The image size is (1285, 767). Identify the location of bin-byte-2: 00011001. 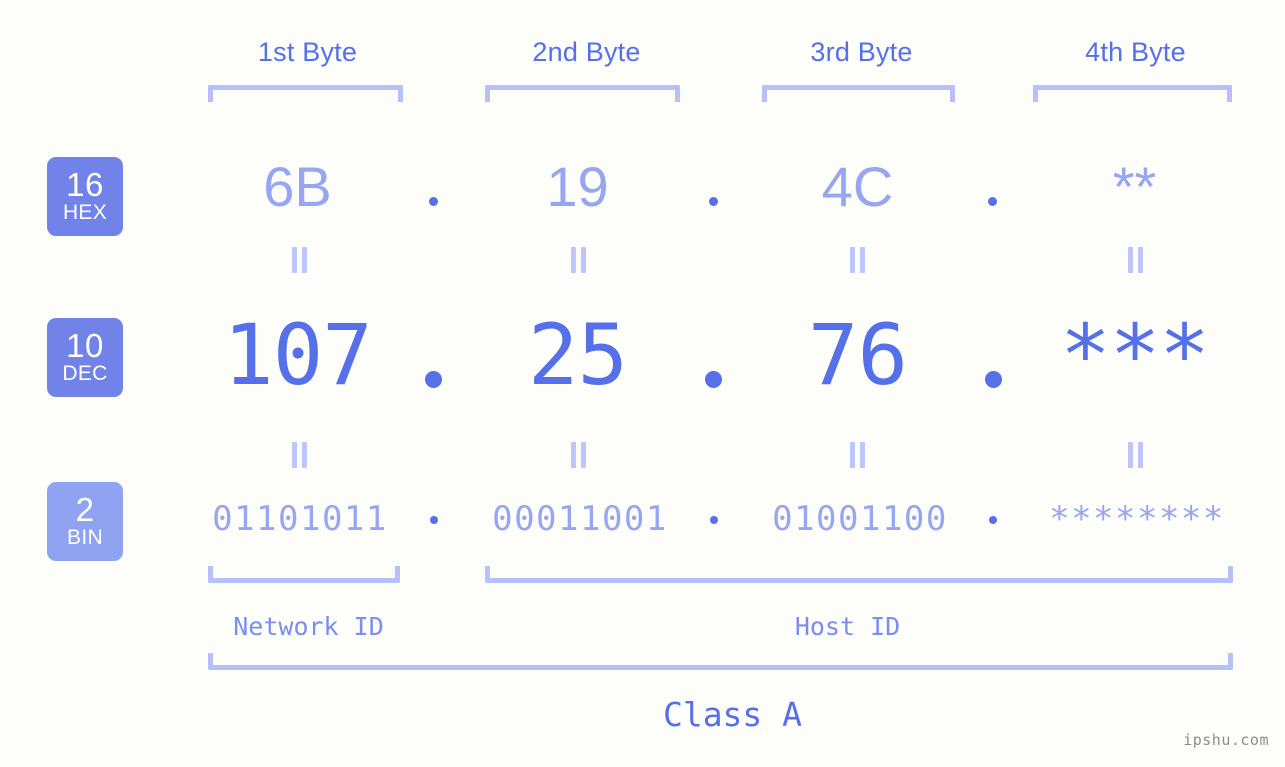
(580, 519).